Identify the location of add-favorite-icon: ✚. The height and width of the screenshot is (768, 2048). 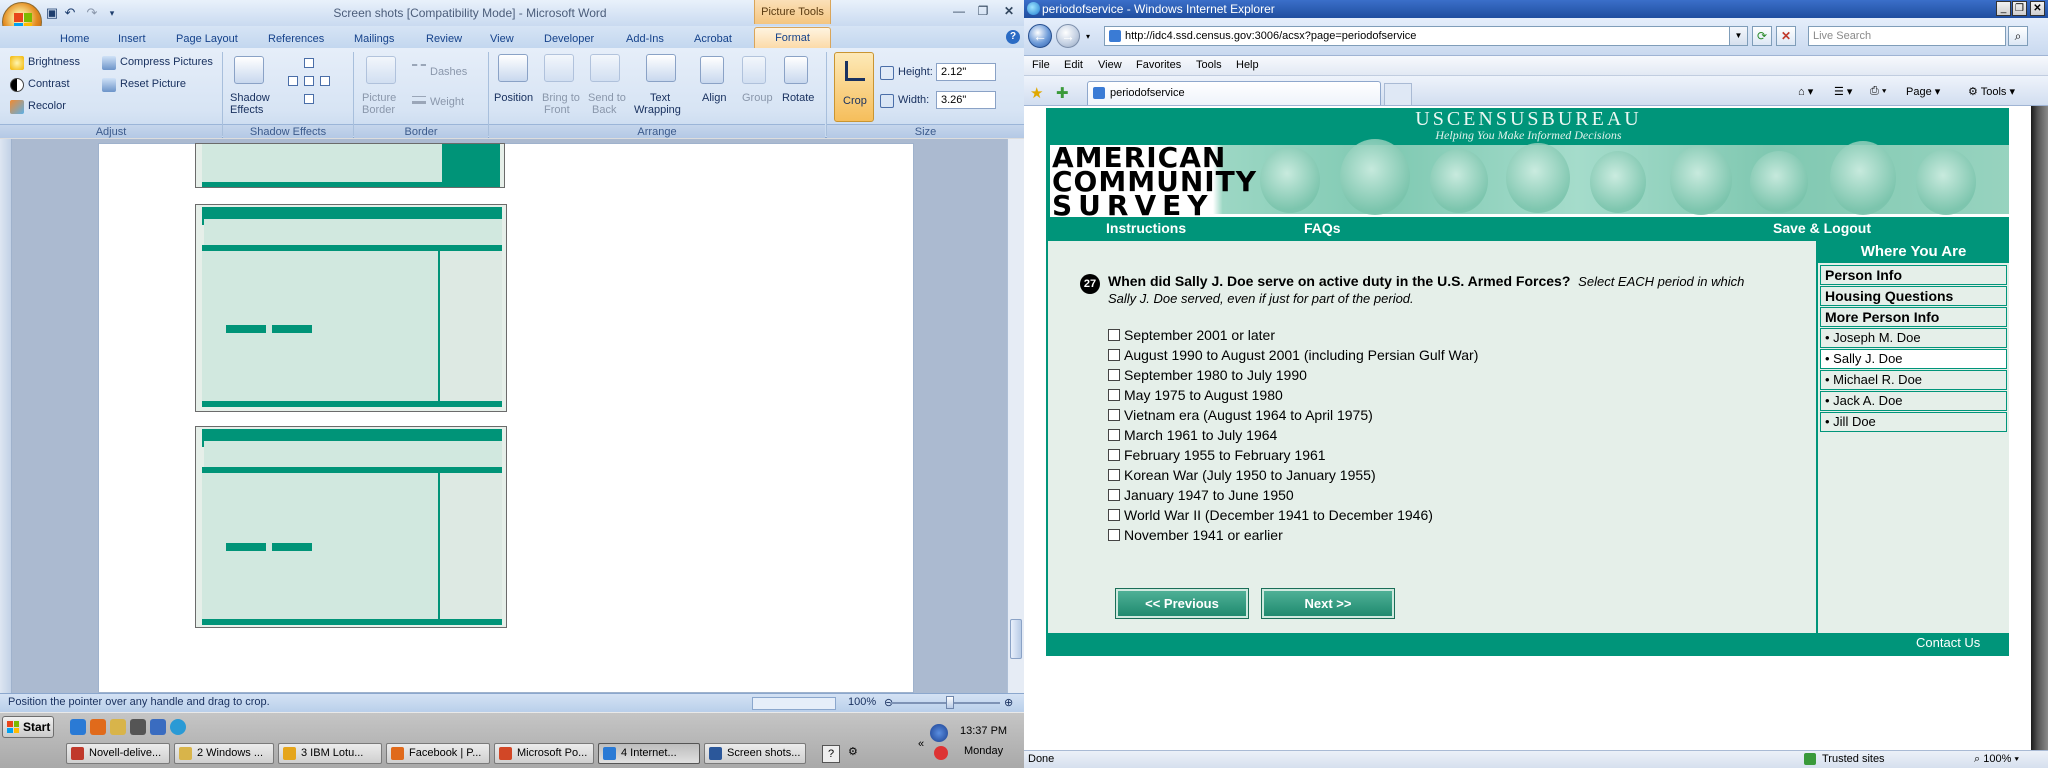
(1062, 93).